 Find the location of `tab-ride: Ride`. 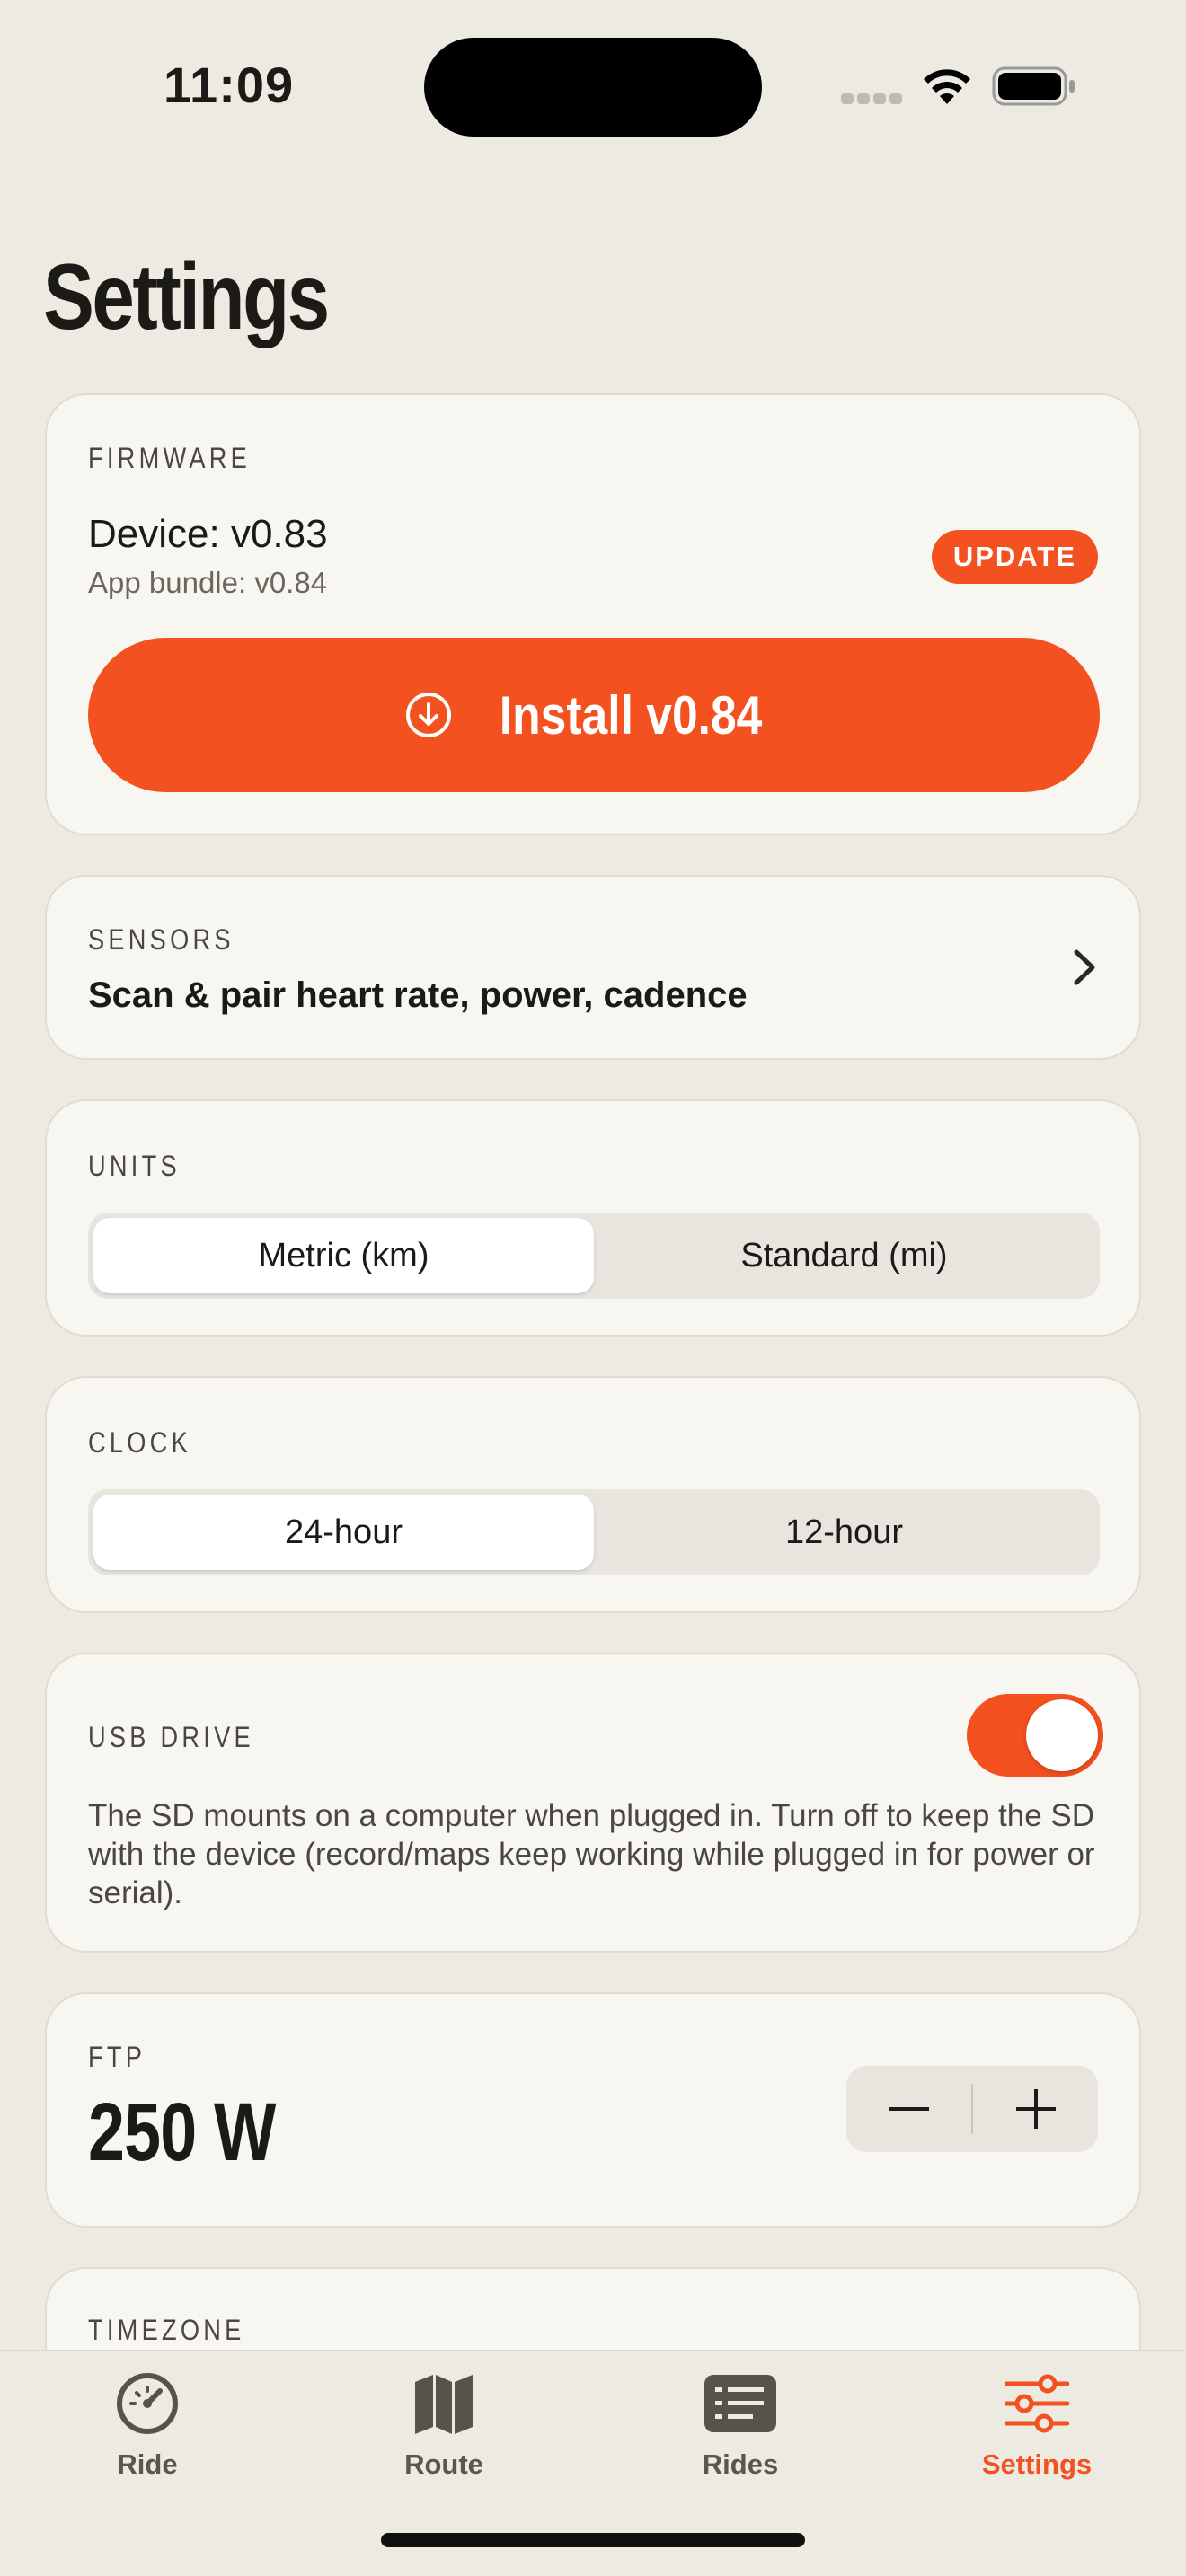

tab-ride: Ride is located at coordinates (147, 2426).